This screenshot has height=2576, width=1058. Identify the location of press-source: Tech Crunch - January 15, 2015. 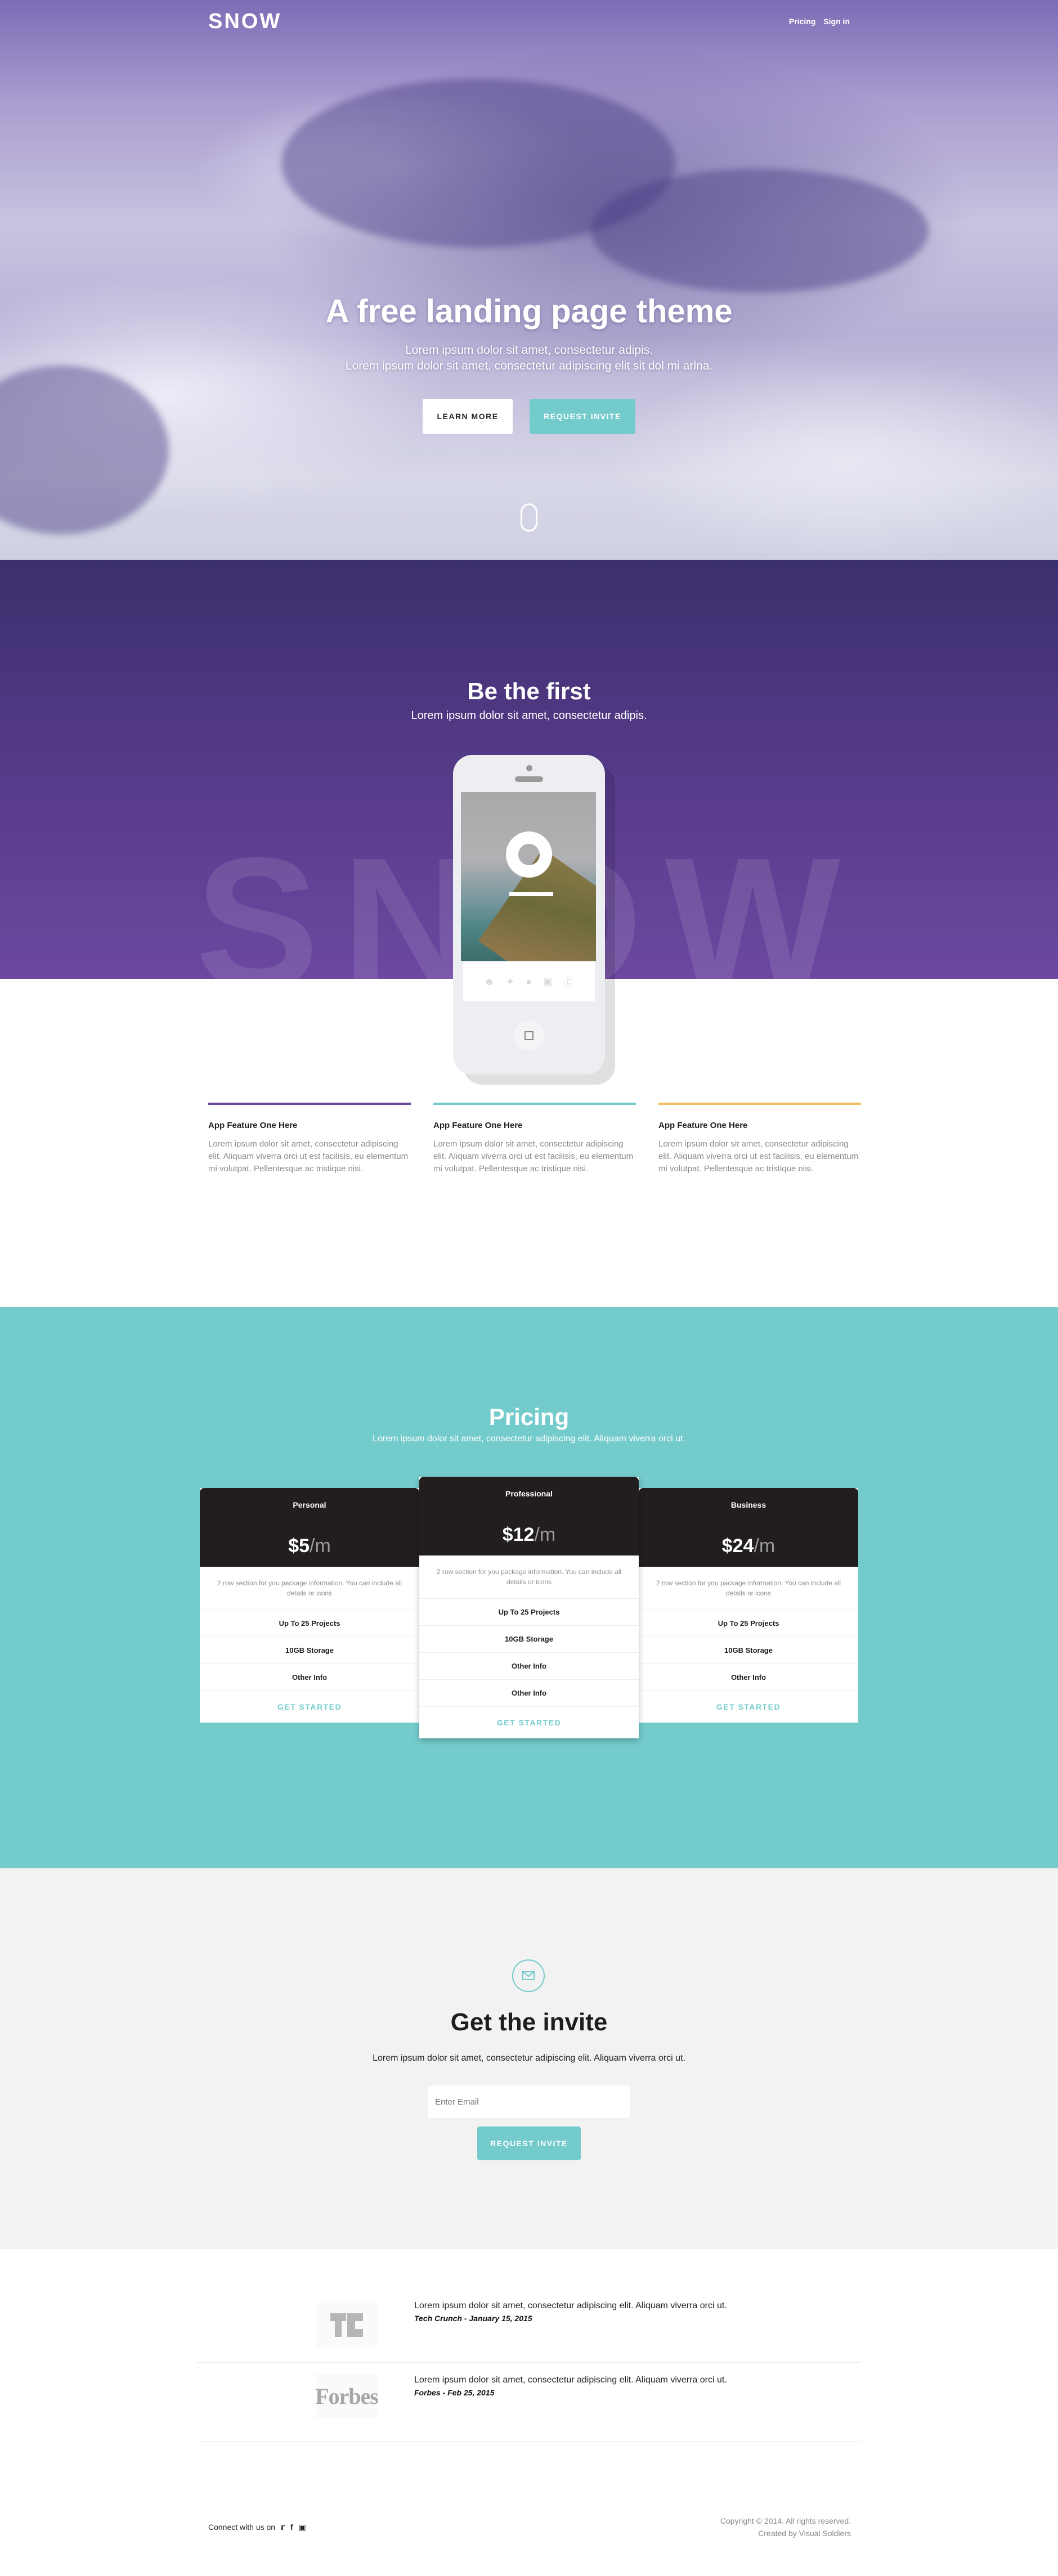
(473, 2318).